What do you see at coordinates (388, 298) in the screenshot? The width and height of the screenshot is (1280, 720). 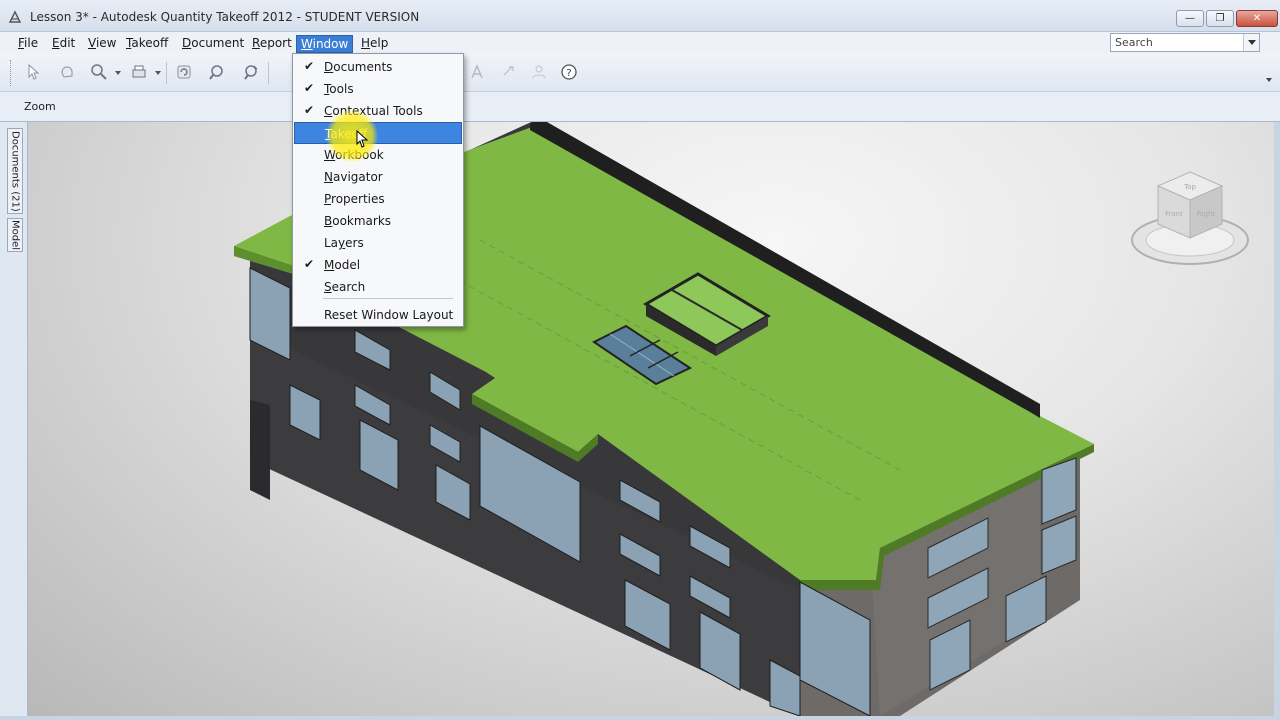 I see `menu-separator` at bounding box center [388, 298].